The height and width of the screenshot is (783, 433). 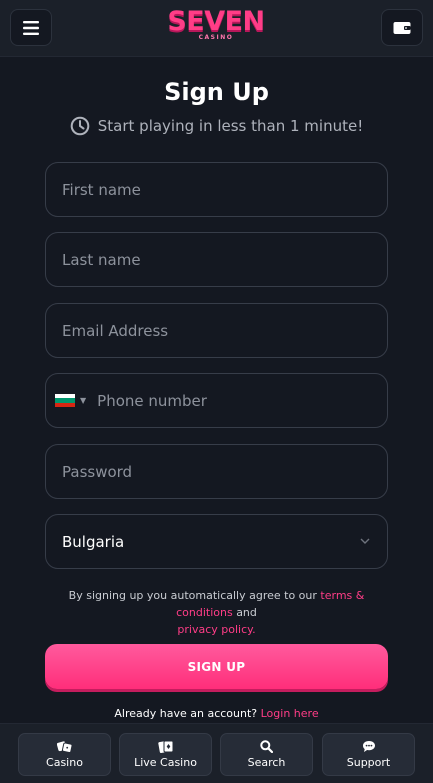 I want to click on nav-support-label: Support, so click(x=368, y=762).